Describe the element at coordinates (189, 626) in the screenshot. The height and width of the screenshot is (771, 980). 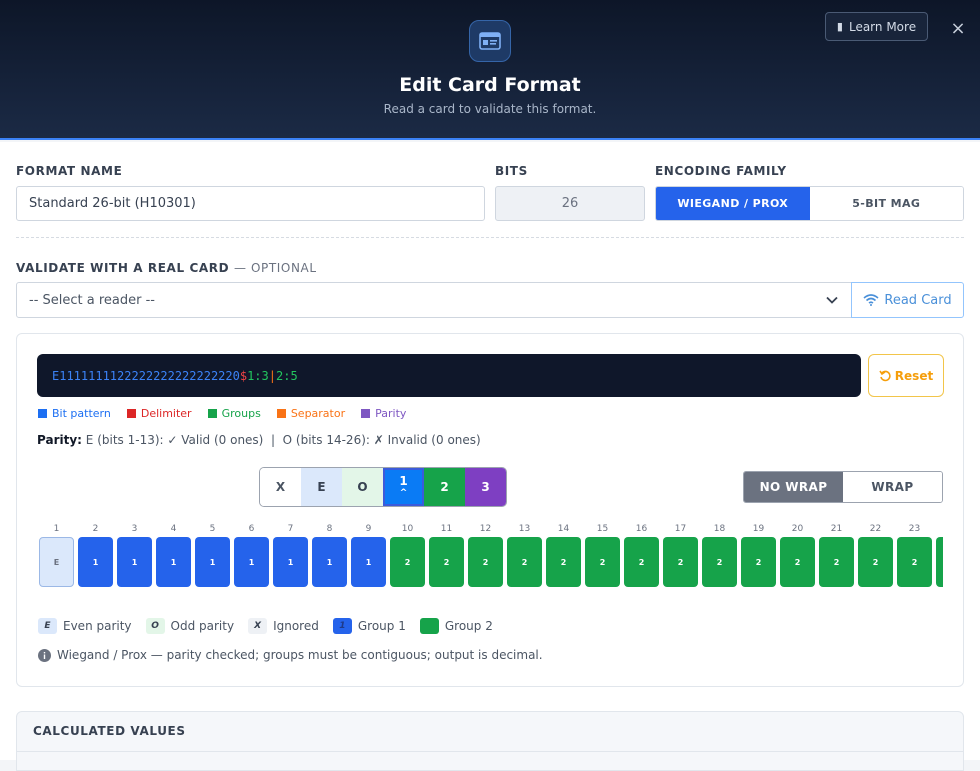
I see `key-item: O Odd parity` at that location.